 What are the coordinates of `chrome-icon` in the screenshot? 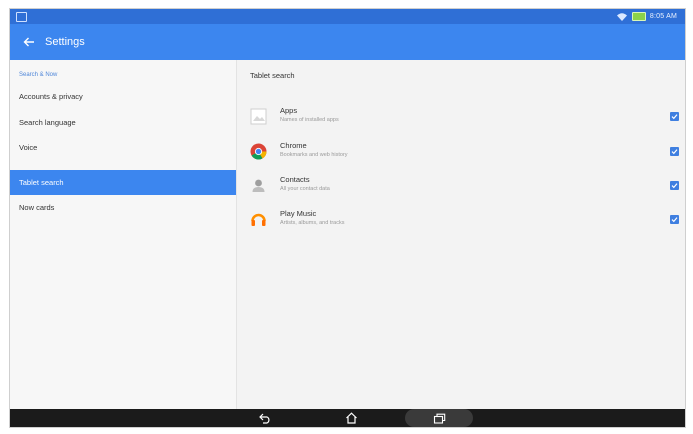 It's located at (258, 151).